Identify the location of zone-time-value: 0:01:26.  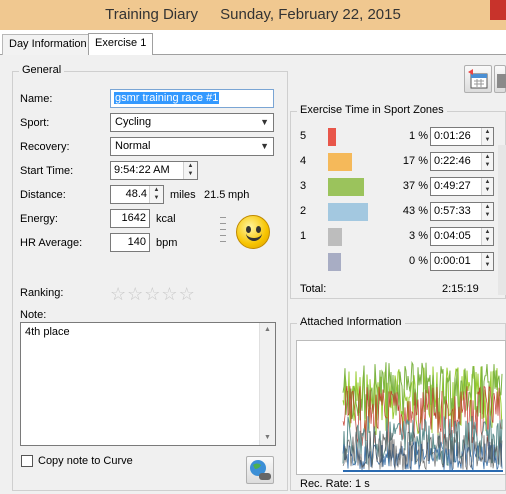
(452, 136).